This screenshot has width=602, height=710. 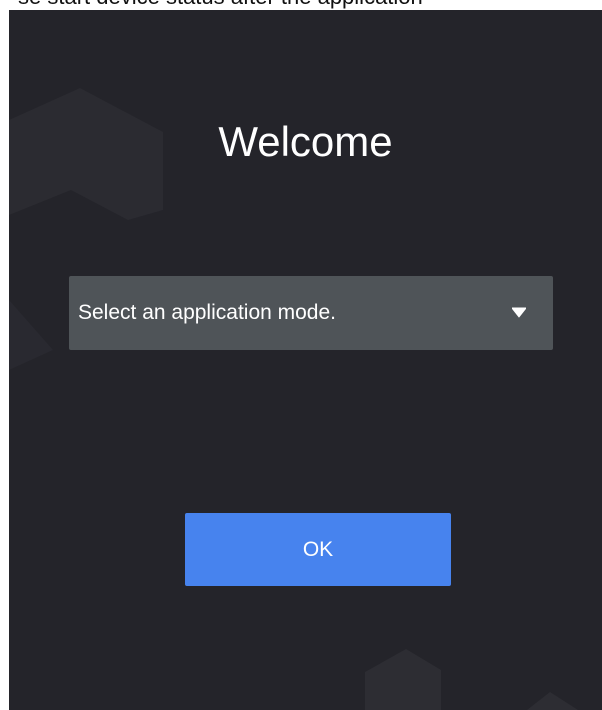 I want to click on application-mode-placeholder: Select an application mode., so click(x=207, y=312).